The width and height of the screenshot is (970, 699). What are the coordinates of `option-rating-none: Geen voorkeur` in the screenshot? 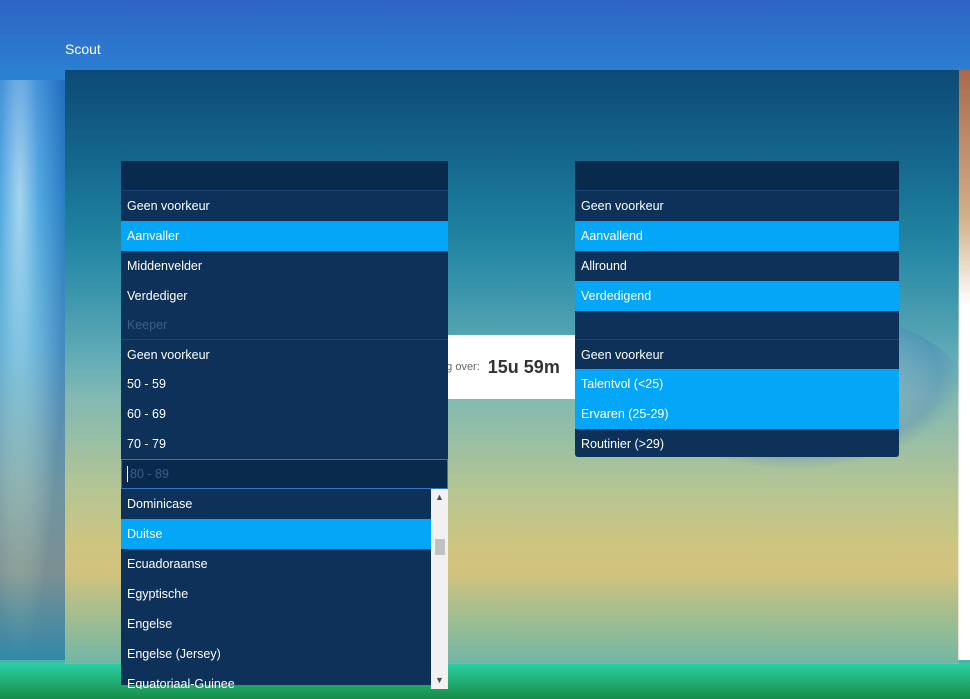 It's located at (284, 354).